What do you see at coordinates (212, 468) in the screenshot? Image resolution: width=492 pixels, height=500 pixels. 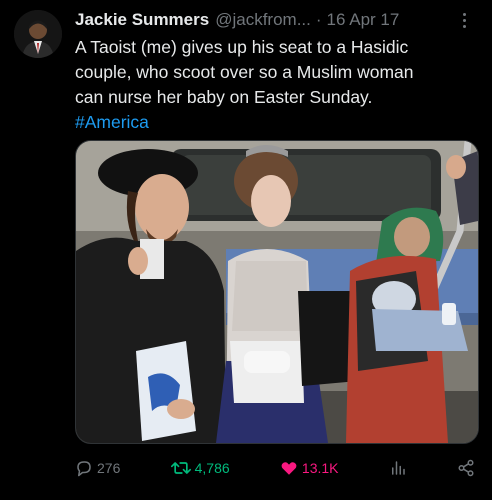 I see `retweet-count: 4,786` at bounding box center [212, 468].